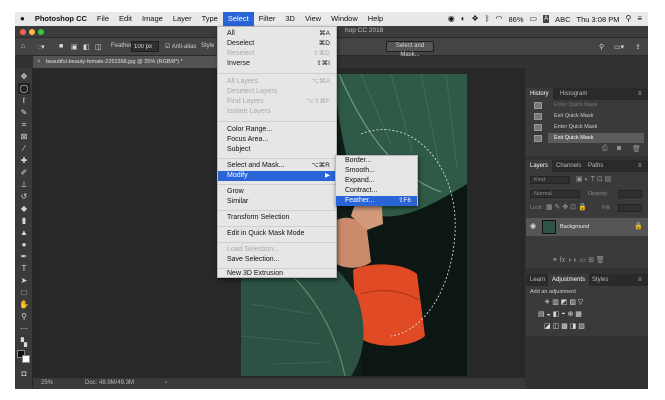 The width and height of the screenshot is (665, 400). Describe the element at coordinates (24, 124) in the screenshot. I see `crop-tool-icon: ⌗` at that location.